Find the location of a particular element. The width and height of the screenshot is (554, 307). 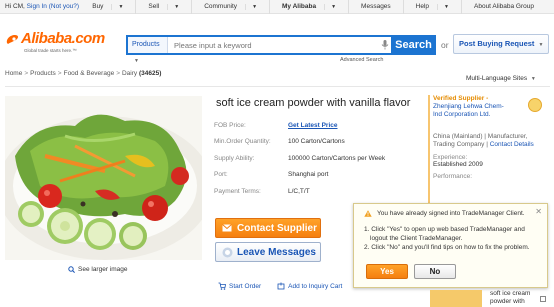

greeting: Hi CM, Sign In (Not you?) is located at coordinates (42, 7).